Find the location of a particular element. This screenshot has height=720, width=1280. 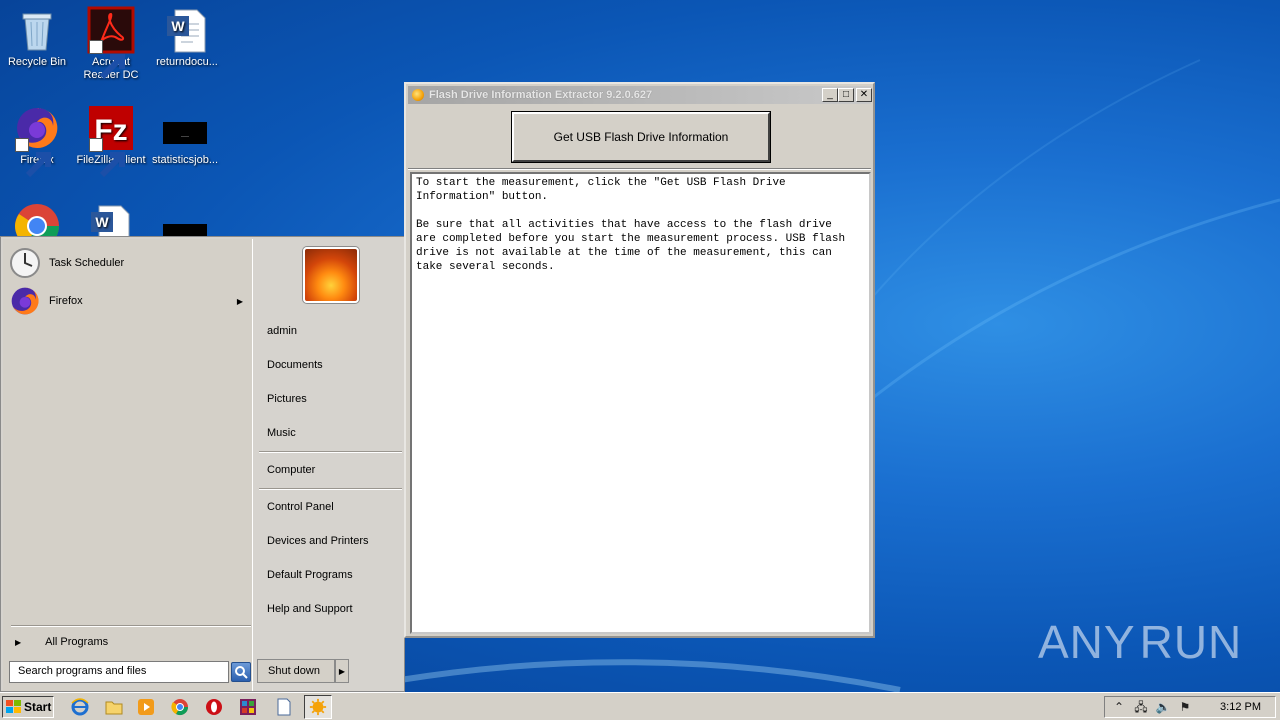

media-player-icon is located at coordinates (146, 707).